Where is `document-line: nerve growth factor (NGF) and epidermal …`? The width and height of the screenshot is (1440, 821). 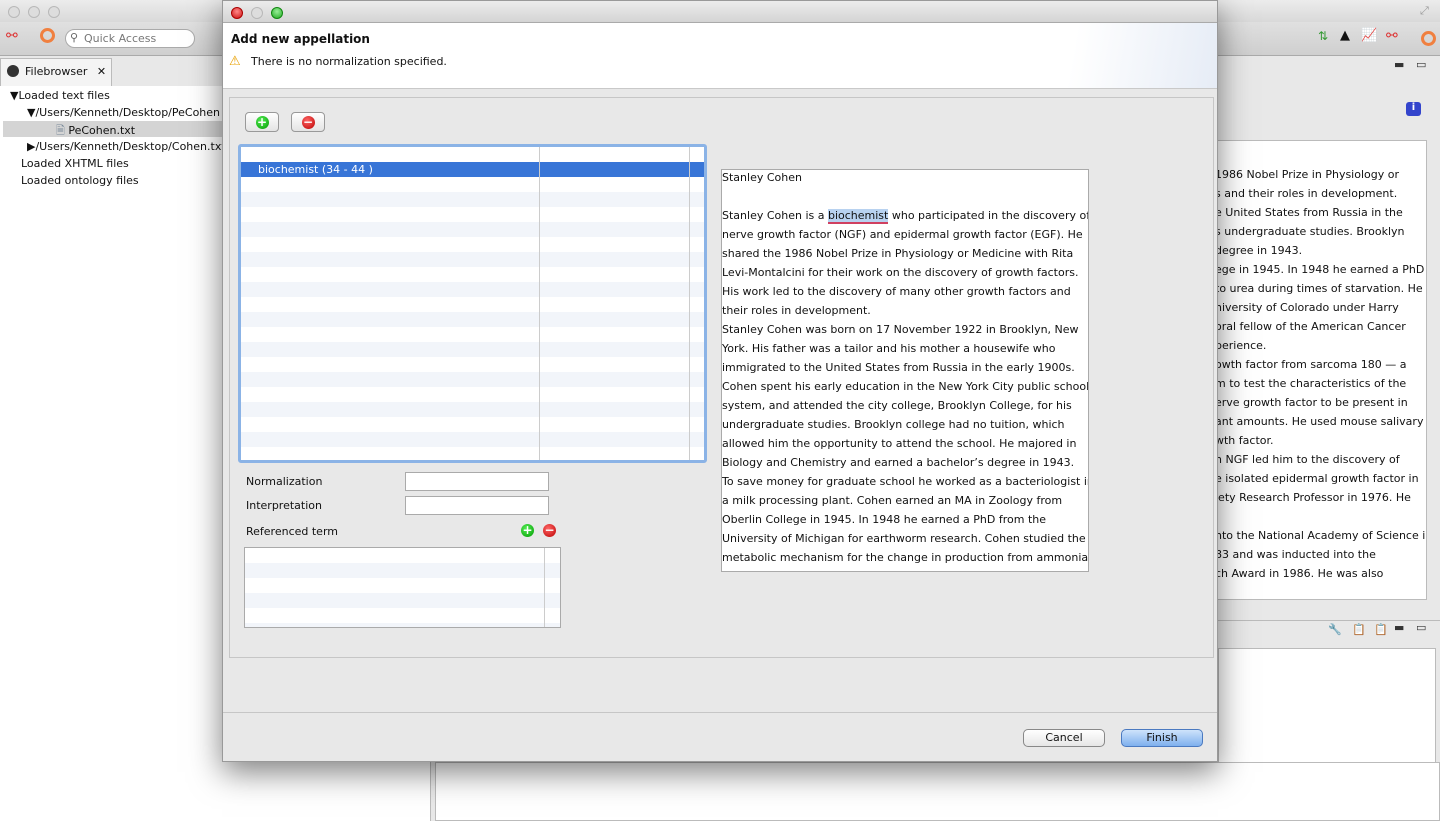
document-line: nerve growth factor (NGF) and epidermal … is located at coordinates (902, 234).